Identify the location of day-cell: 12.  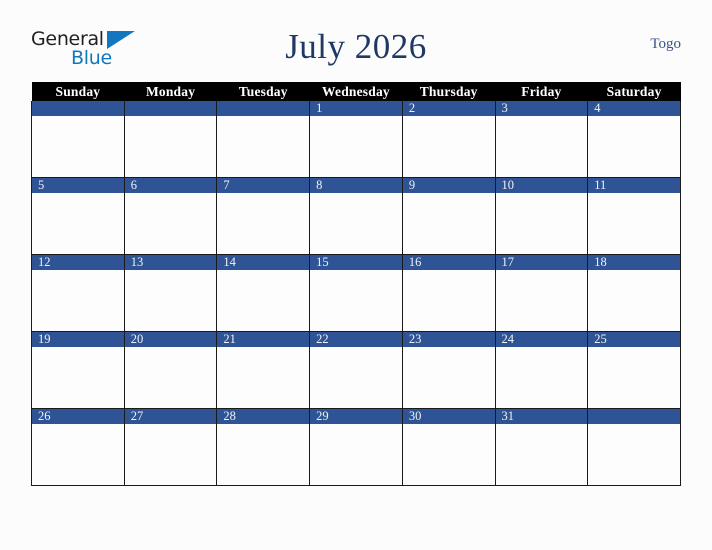
(78, 293).